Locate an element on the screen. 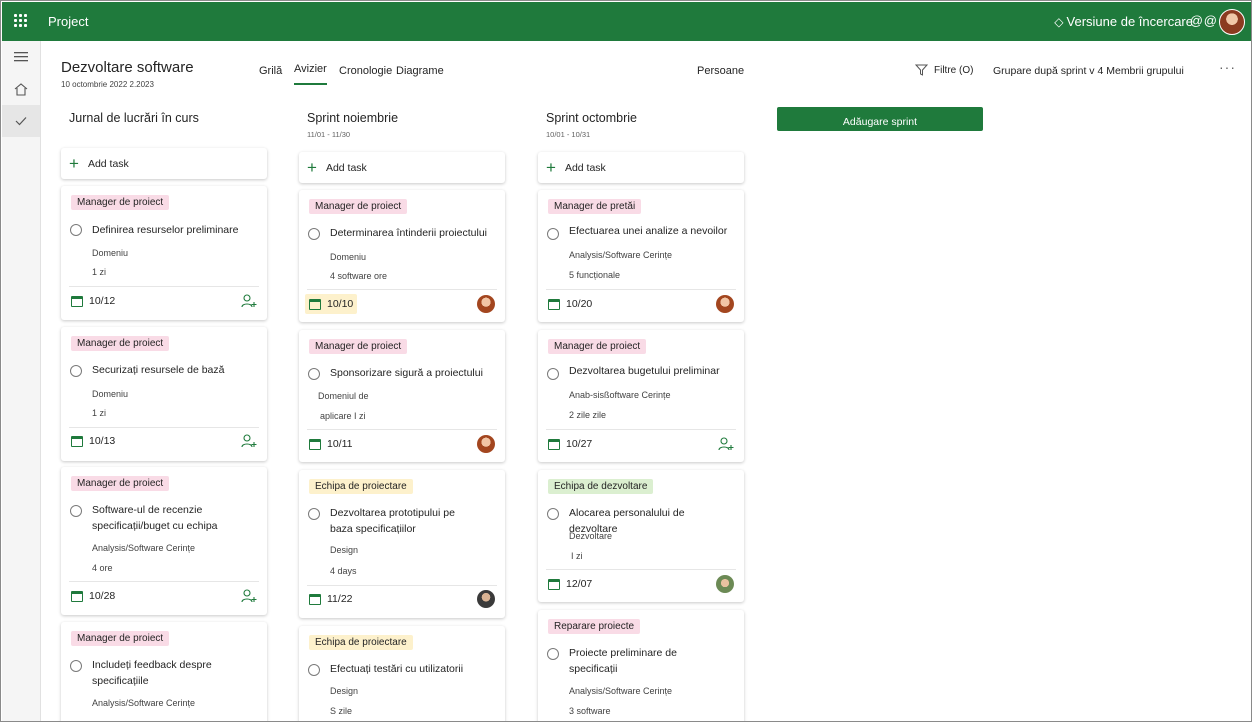 The height and width of the screenshot is (722, 1252). task-meta: S zile is located at coordinates (341, 711).